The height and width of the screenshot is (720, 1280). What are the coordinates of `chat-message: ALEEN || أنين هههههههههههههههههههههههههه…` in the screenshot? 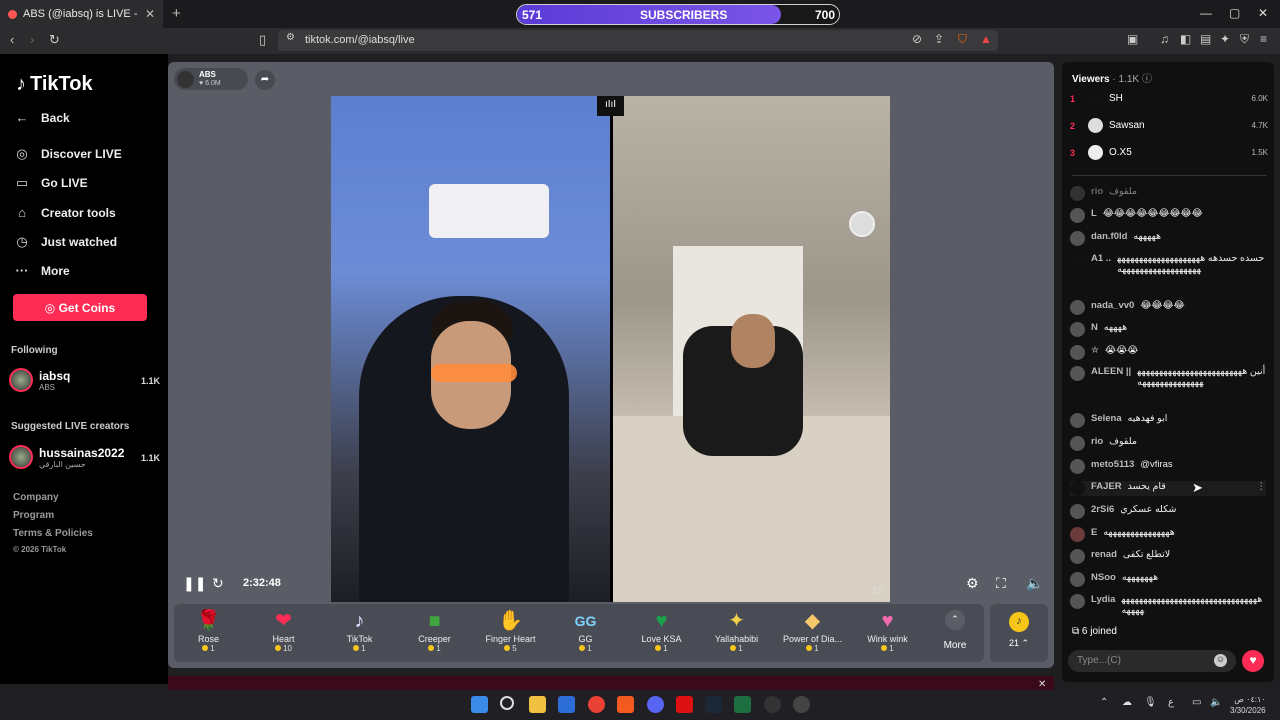 It's located at (1168, 377).